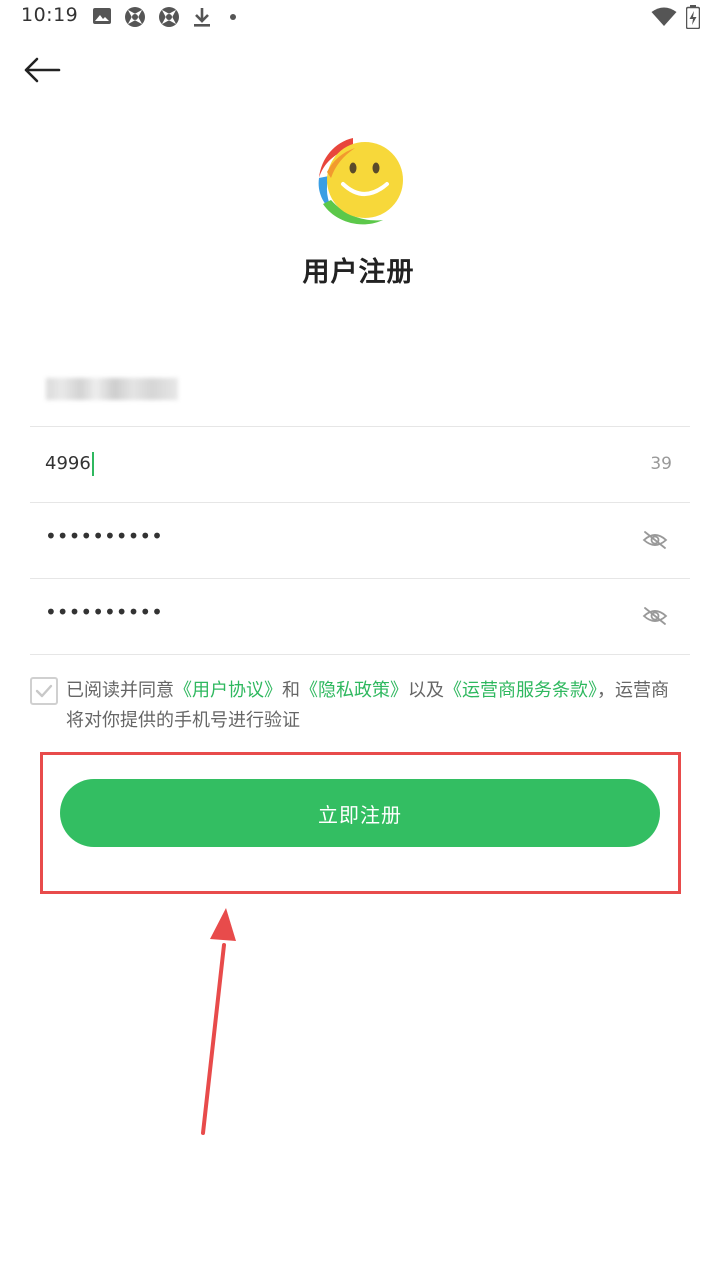  What do you see at coordinates (360, 388) in the screenshot?
I see `phone-field` at bounding box center [360, 388].